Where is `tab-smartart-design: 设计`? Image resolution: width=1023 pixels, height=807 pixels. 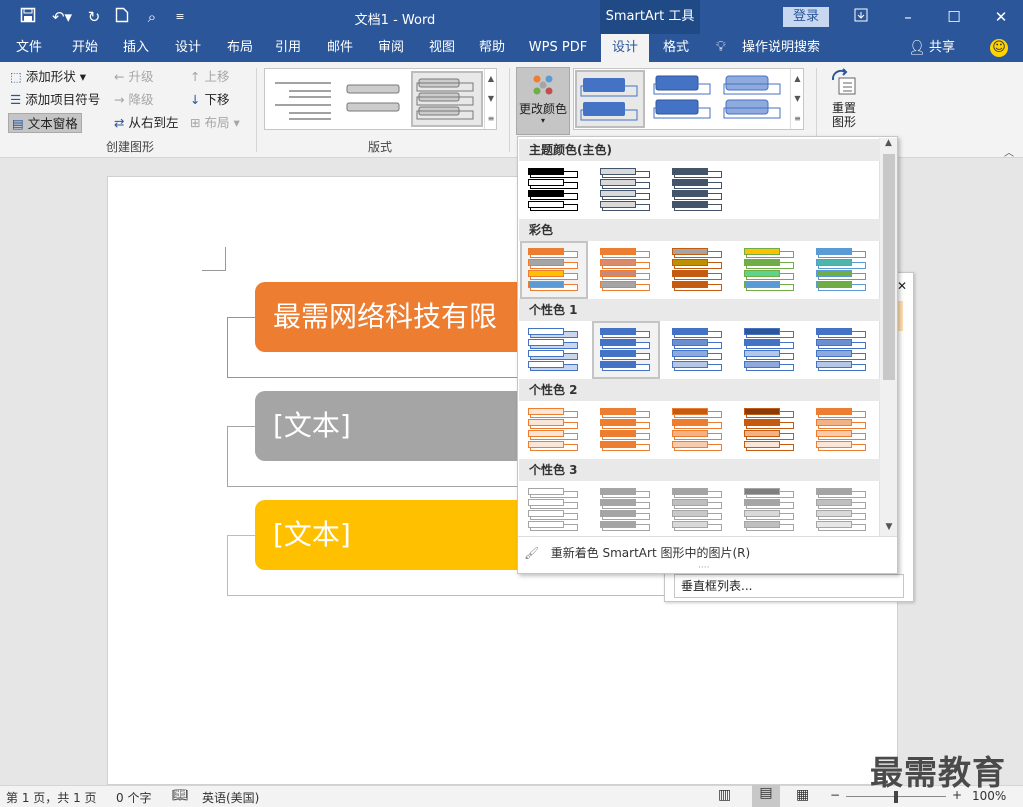 tab-smartart-design: 设计 is located at coordinates (625, 48).